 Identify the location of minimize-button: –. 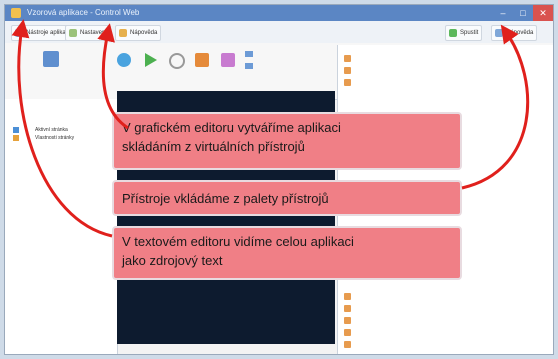
(503, 13).